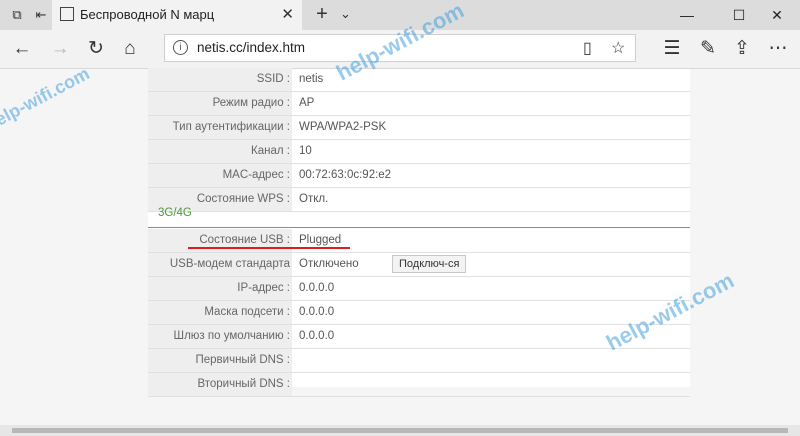 This screenshot has height=436, width=800. What do you see at coordinates (220, 151) in the screenshot?
I see `row-label: Канал :` at bounding box center [220, 151].